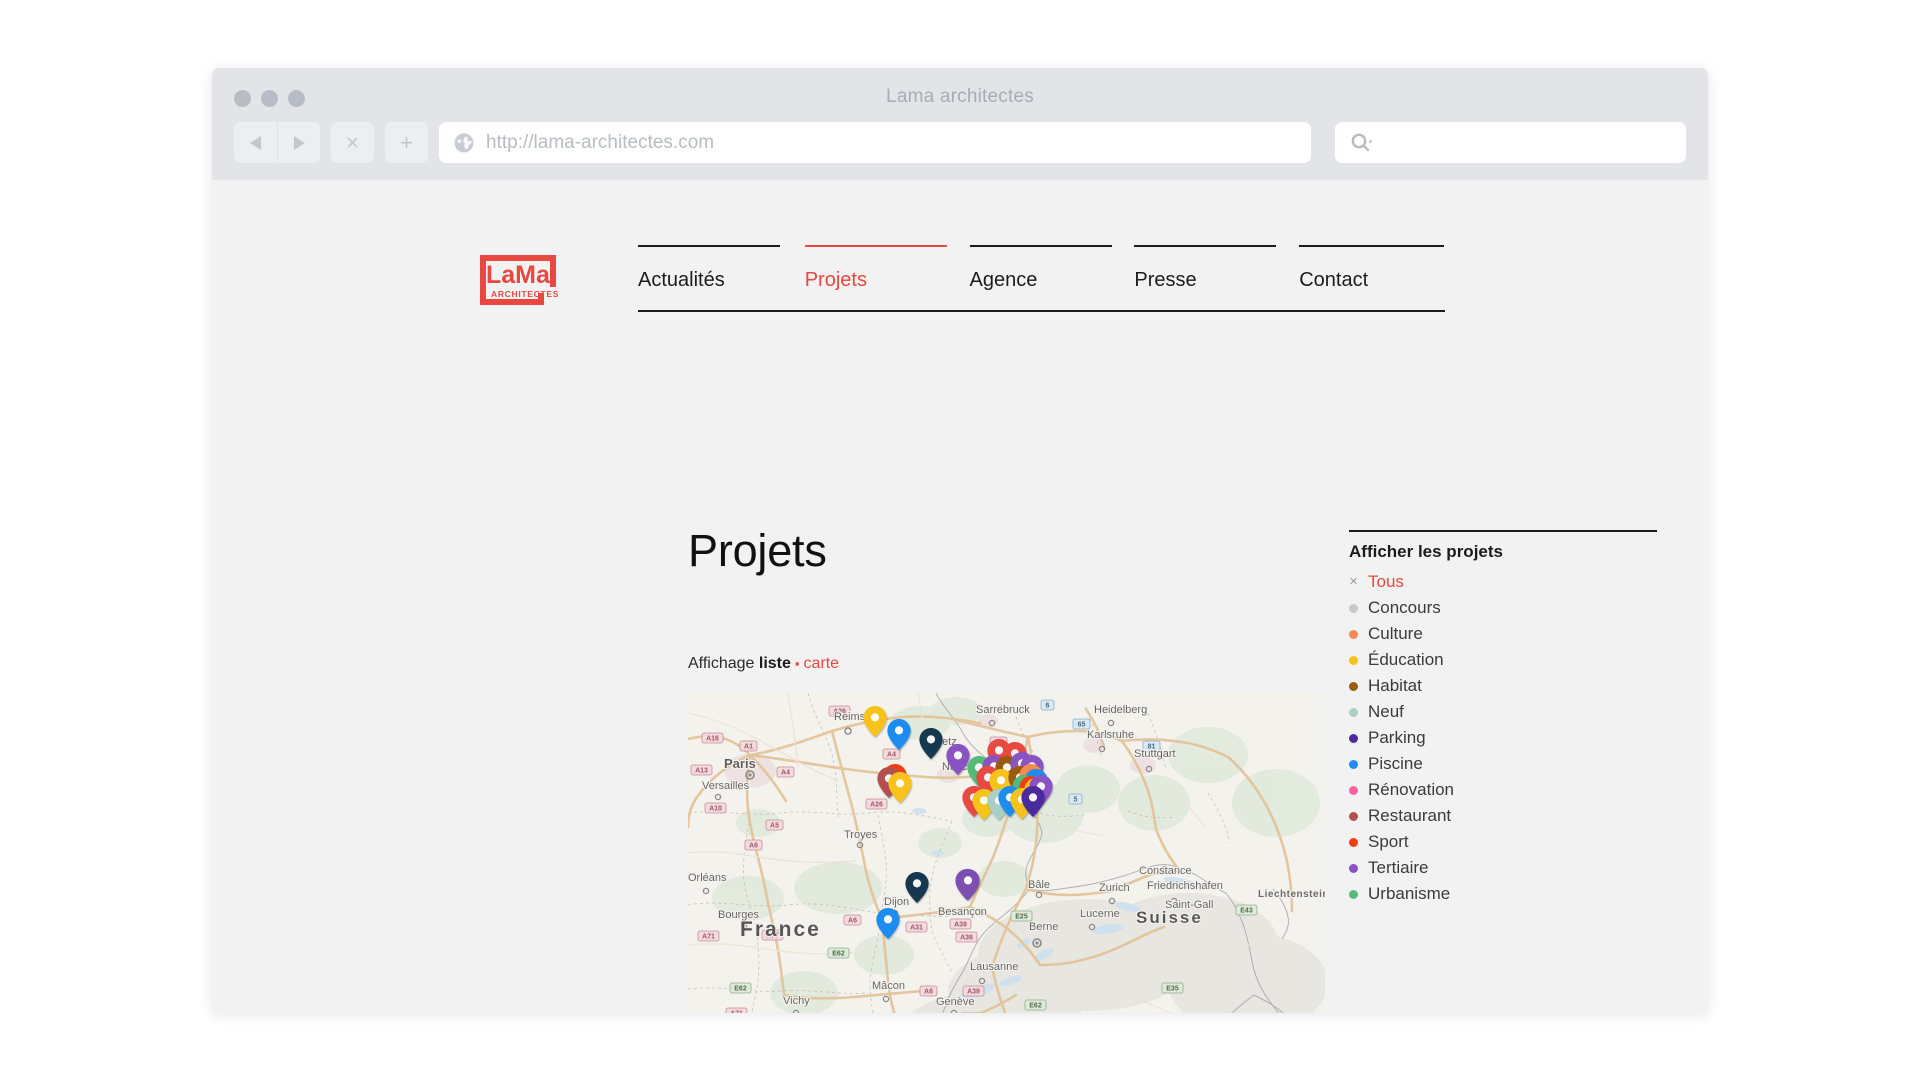 This screenshot has width=1920, height=1080. What do you see at coordinates (518, 275) in the screenshot?
I see `svg-text: LaMa` at bounding box center [518, 275].